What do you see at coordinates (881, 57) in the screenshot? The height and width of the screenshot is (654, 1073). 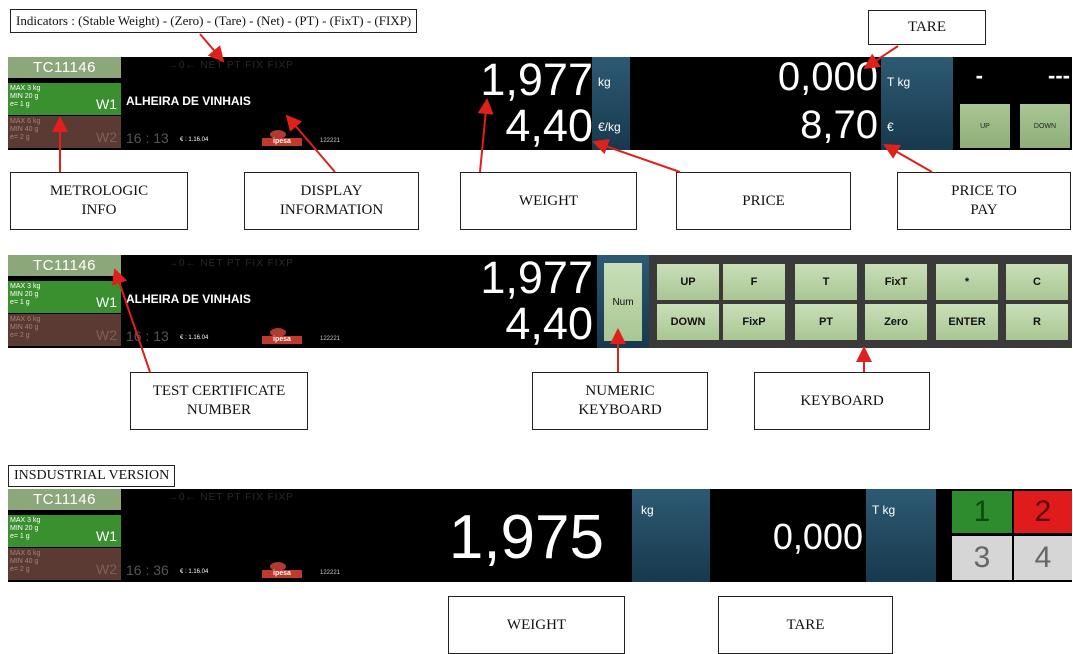 I see `arrow-tare` at bounding box center [881, 57].